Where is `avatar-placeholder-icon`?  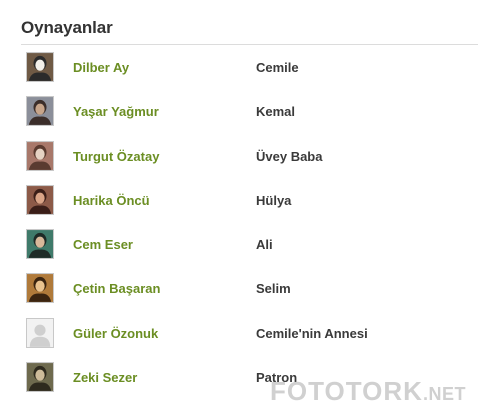
avatar-placeholder-icon is located at coordinates (40, 332).